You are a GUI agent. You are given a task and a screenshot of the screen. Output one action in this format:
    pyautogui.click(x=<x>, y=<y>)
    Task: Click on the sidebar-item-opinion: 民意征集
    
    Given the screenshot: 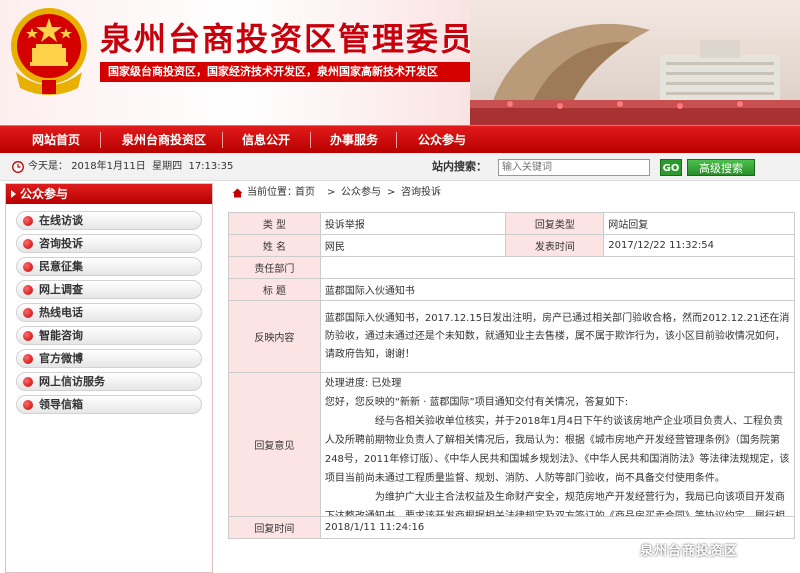 What is the action you would take?
    pyautogui.click(x=109, y=266)
    